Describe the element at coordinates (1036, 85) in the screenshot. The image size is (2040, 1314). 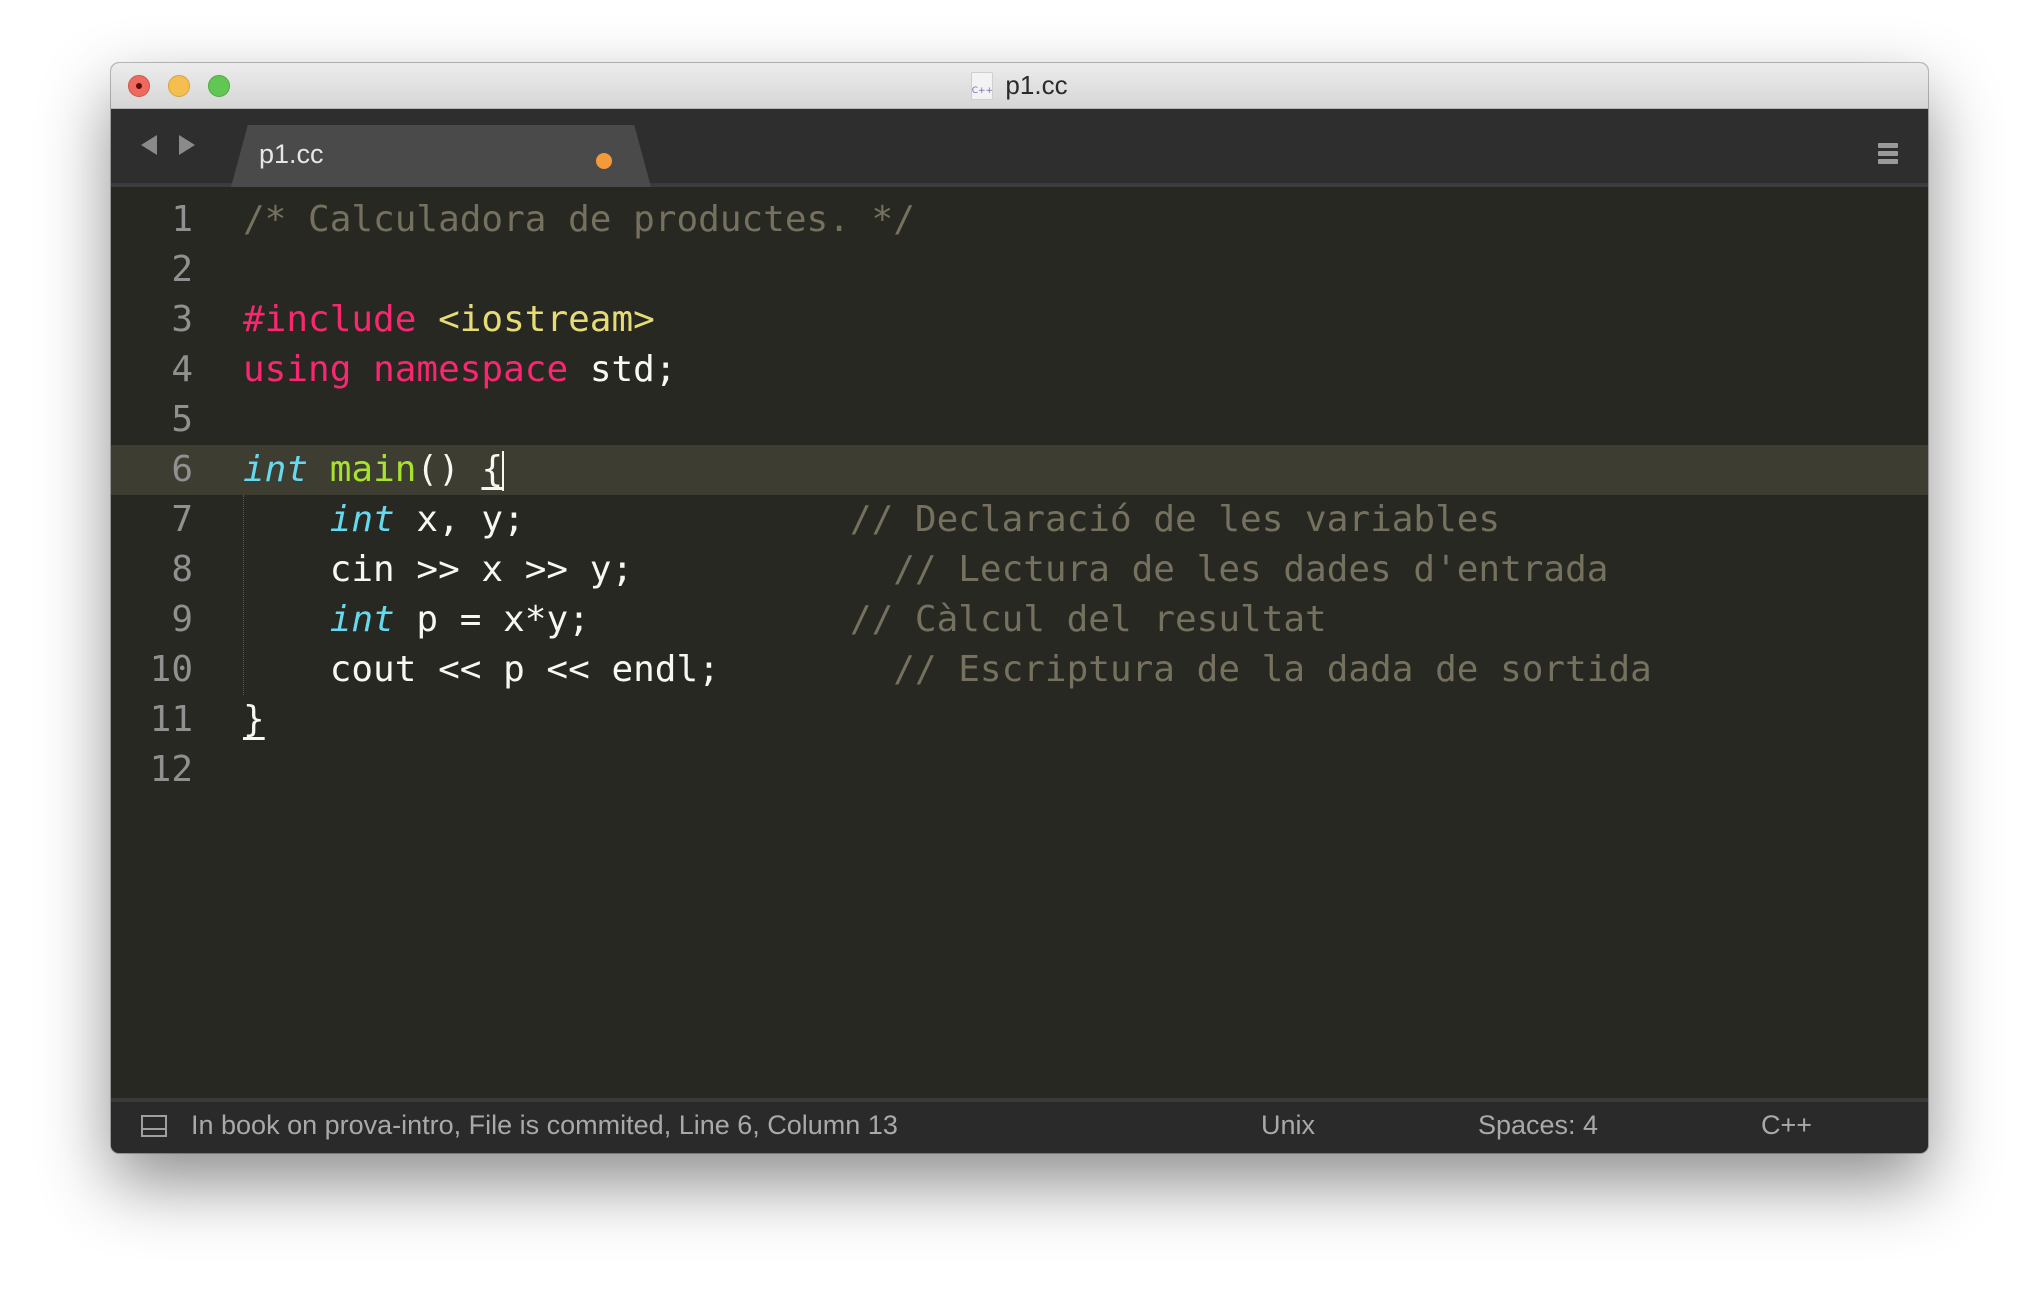
I see `window-title-text: p1.cc` at that location.